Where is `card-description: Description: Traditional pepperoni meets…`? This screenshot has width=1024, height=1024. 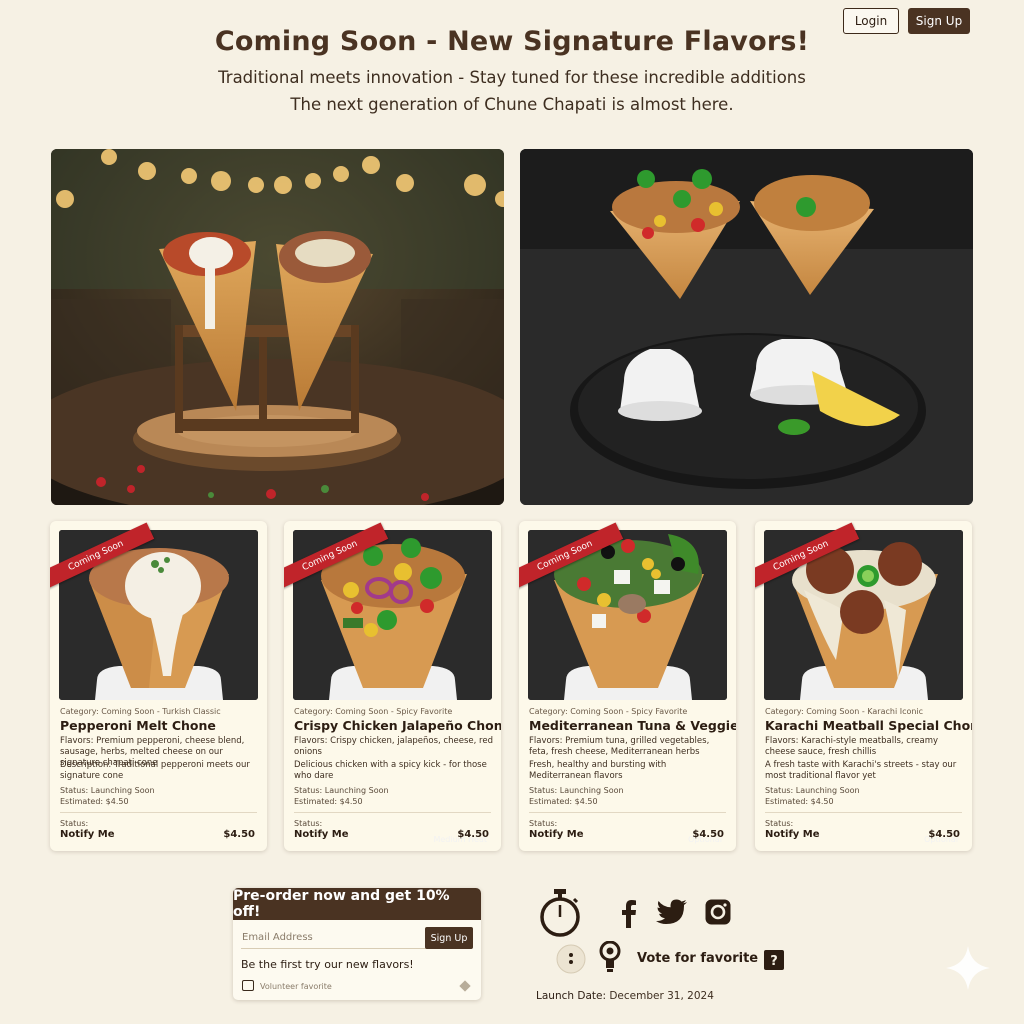 card-description: Description: Traditional pepperoni meets… is located at coordinates (155, 770).